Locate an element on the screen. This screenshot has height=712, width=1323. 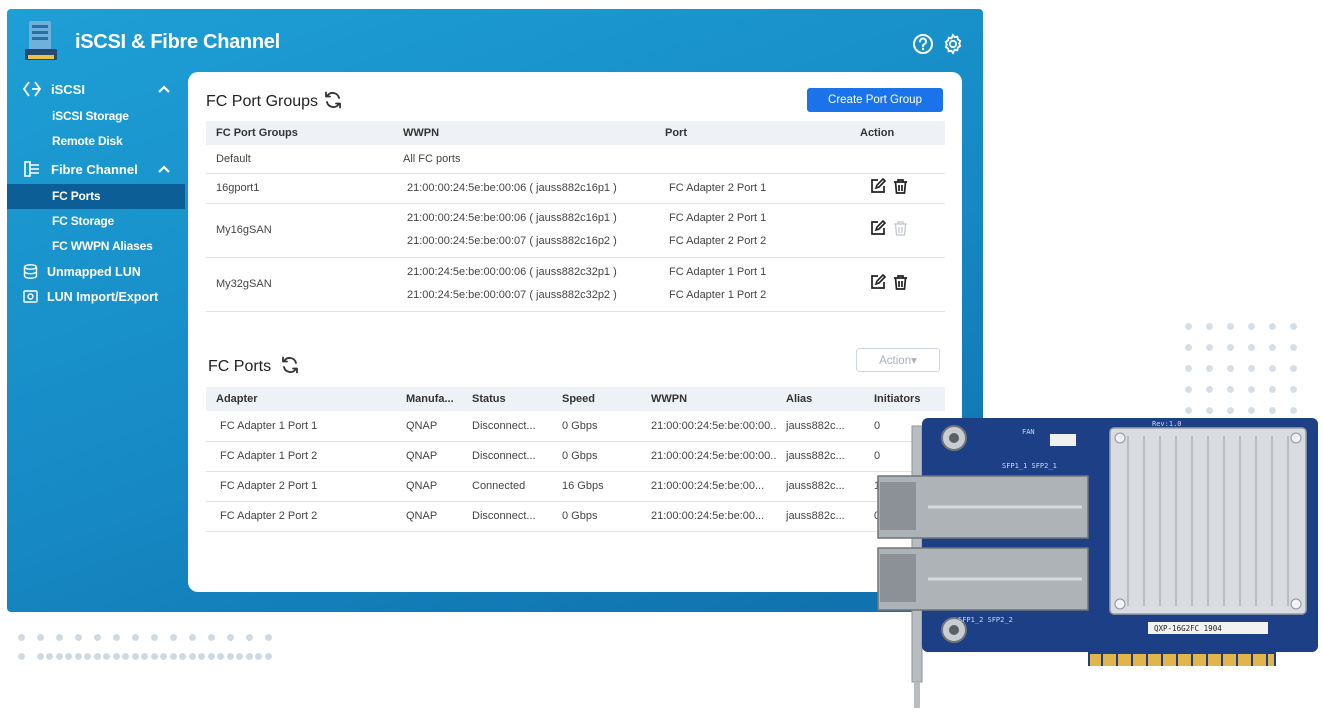
sidebar-item-fc-wwpn-aliases: FC WWPN Aliases is located at coordinates (96, 246).